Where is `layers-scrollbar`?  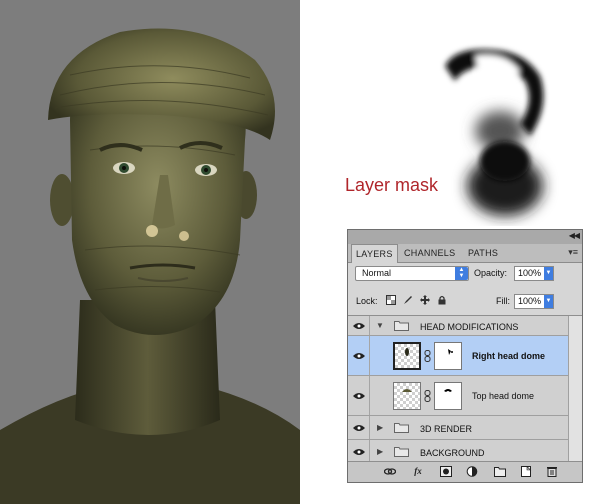 layers-scrollbar is located at coordinates (575, 390).